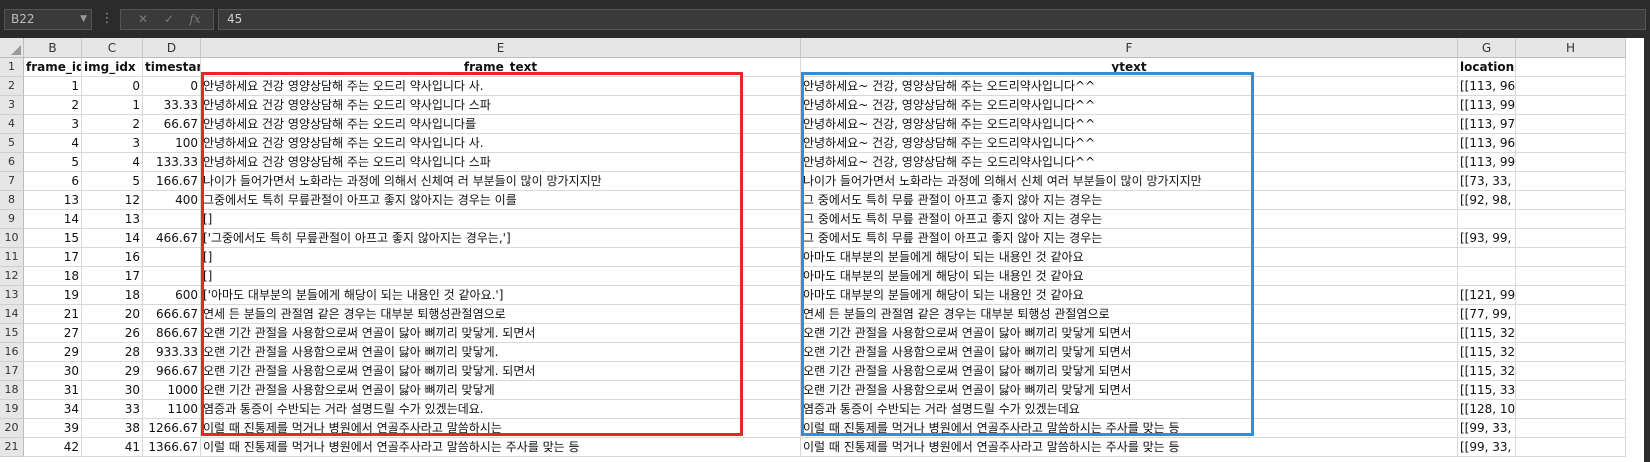  Describe the element at coordinates (195, 19) in the screenshot. I see `insert-function-icon: fx` at that location.